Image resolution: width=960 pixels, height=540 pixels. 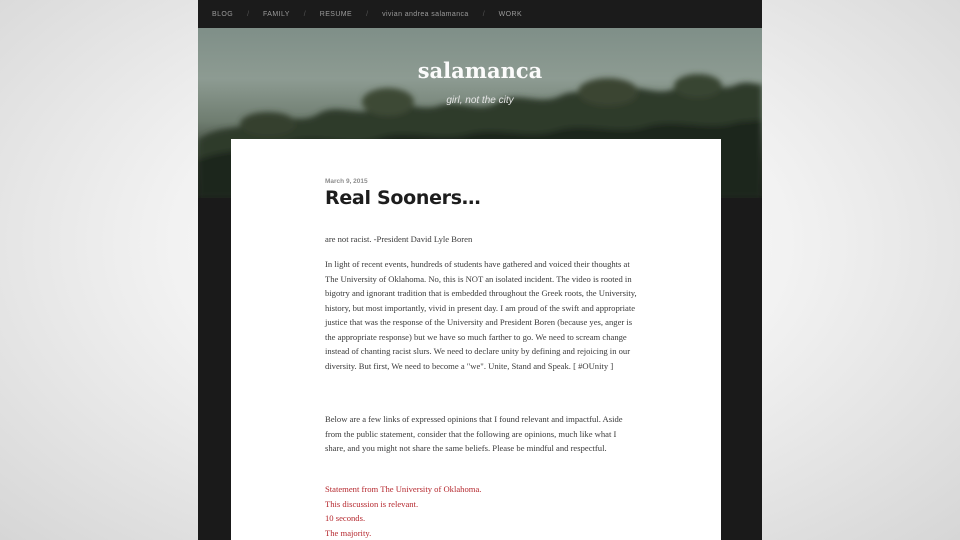 What do you see at coordinates (276, 14) in the screenshot?
I see `nav-item-family: FAMILY` at bounding box center [276, 14].